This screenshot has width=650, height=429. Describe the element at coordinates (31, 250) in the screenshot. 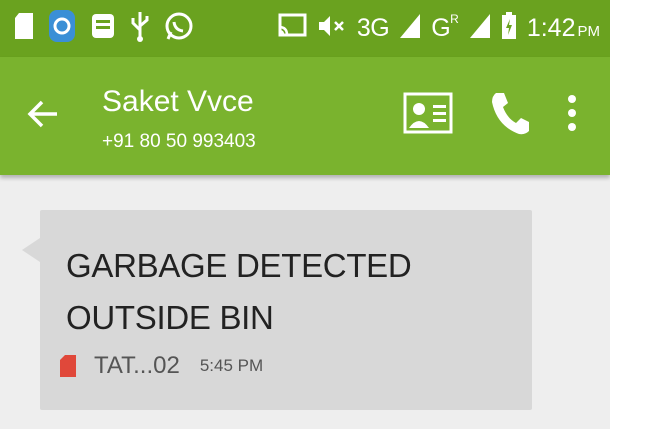

I see `bubble-tail` at that location.